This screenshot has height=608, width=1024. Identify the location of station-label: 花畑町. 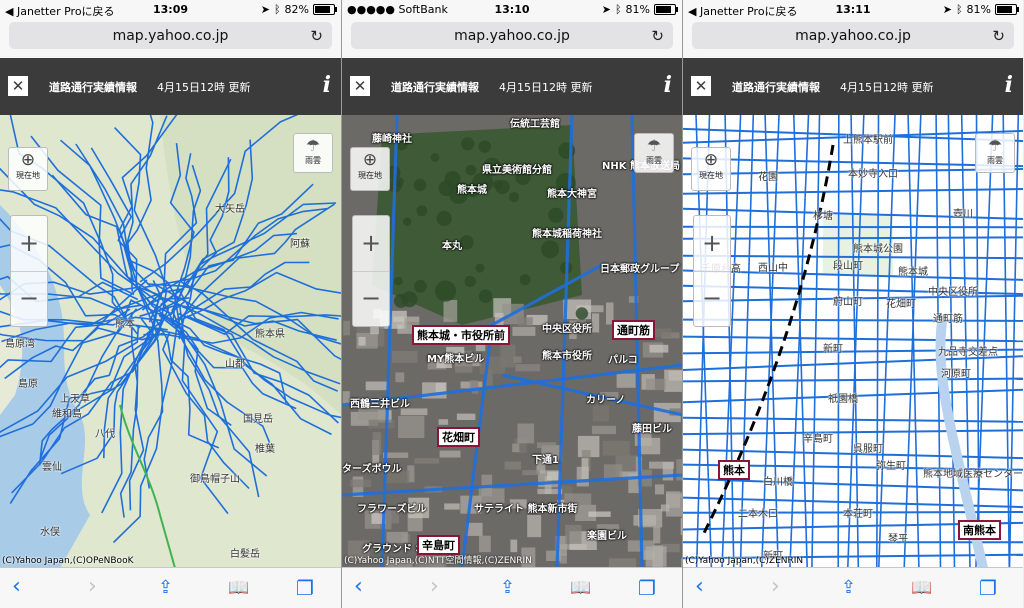
(458, 437).